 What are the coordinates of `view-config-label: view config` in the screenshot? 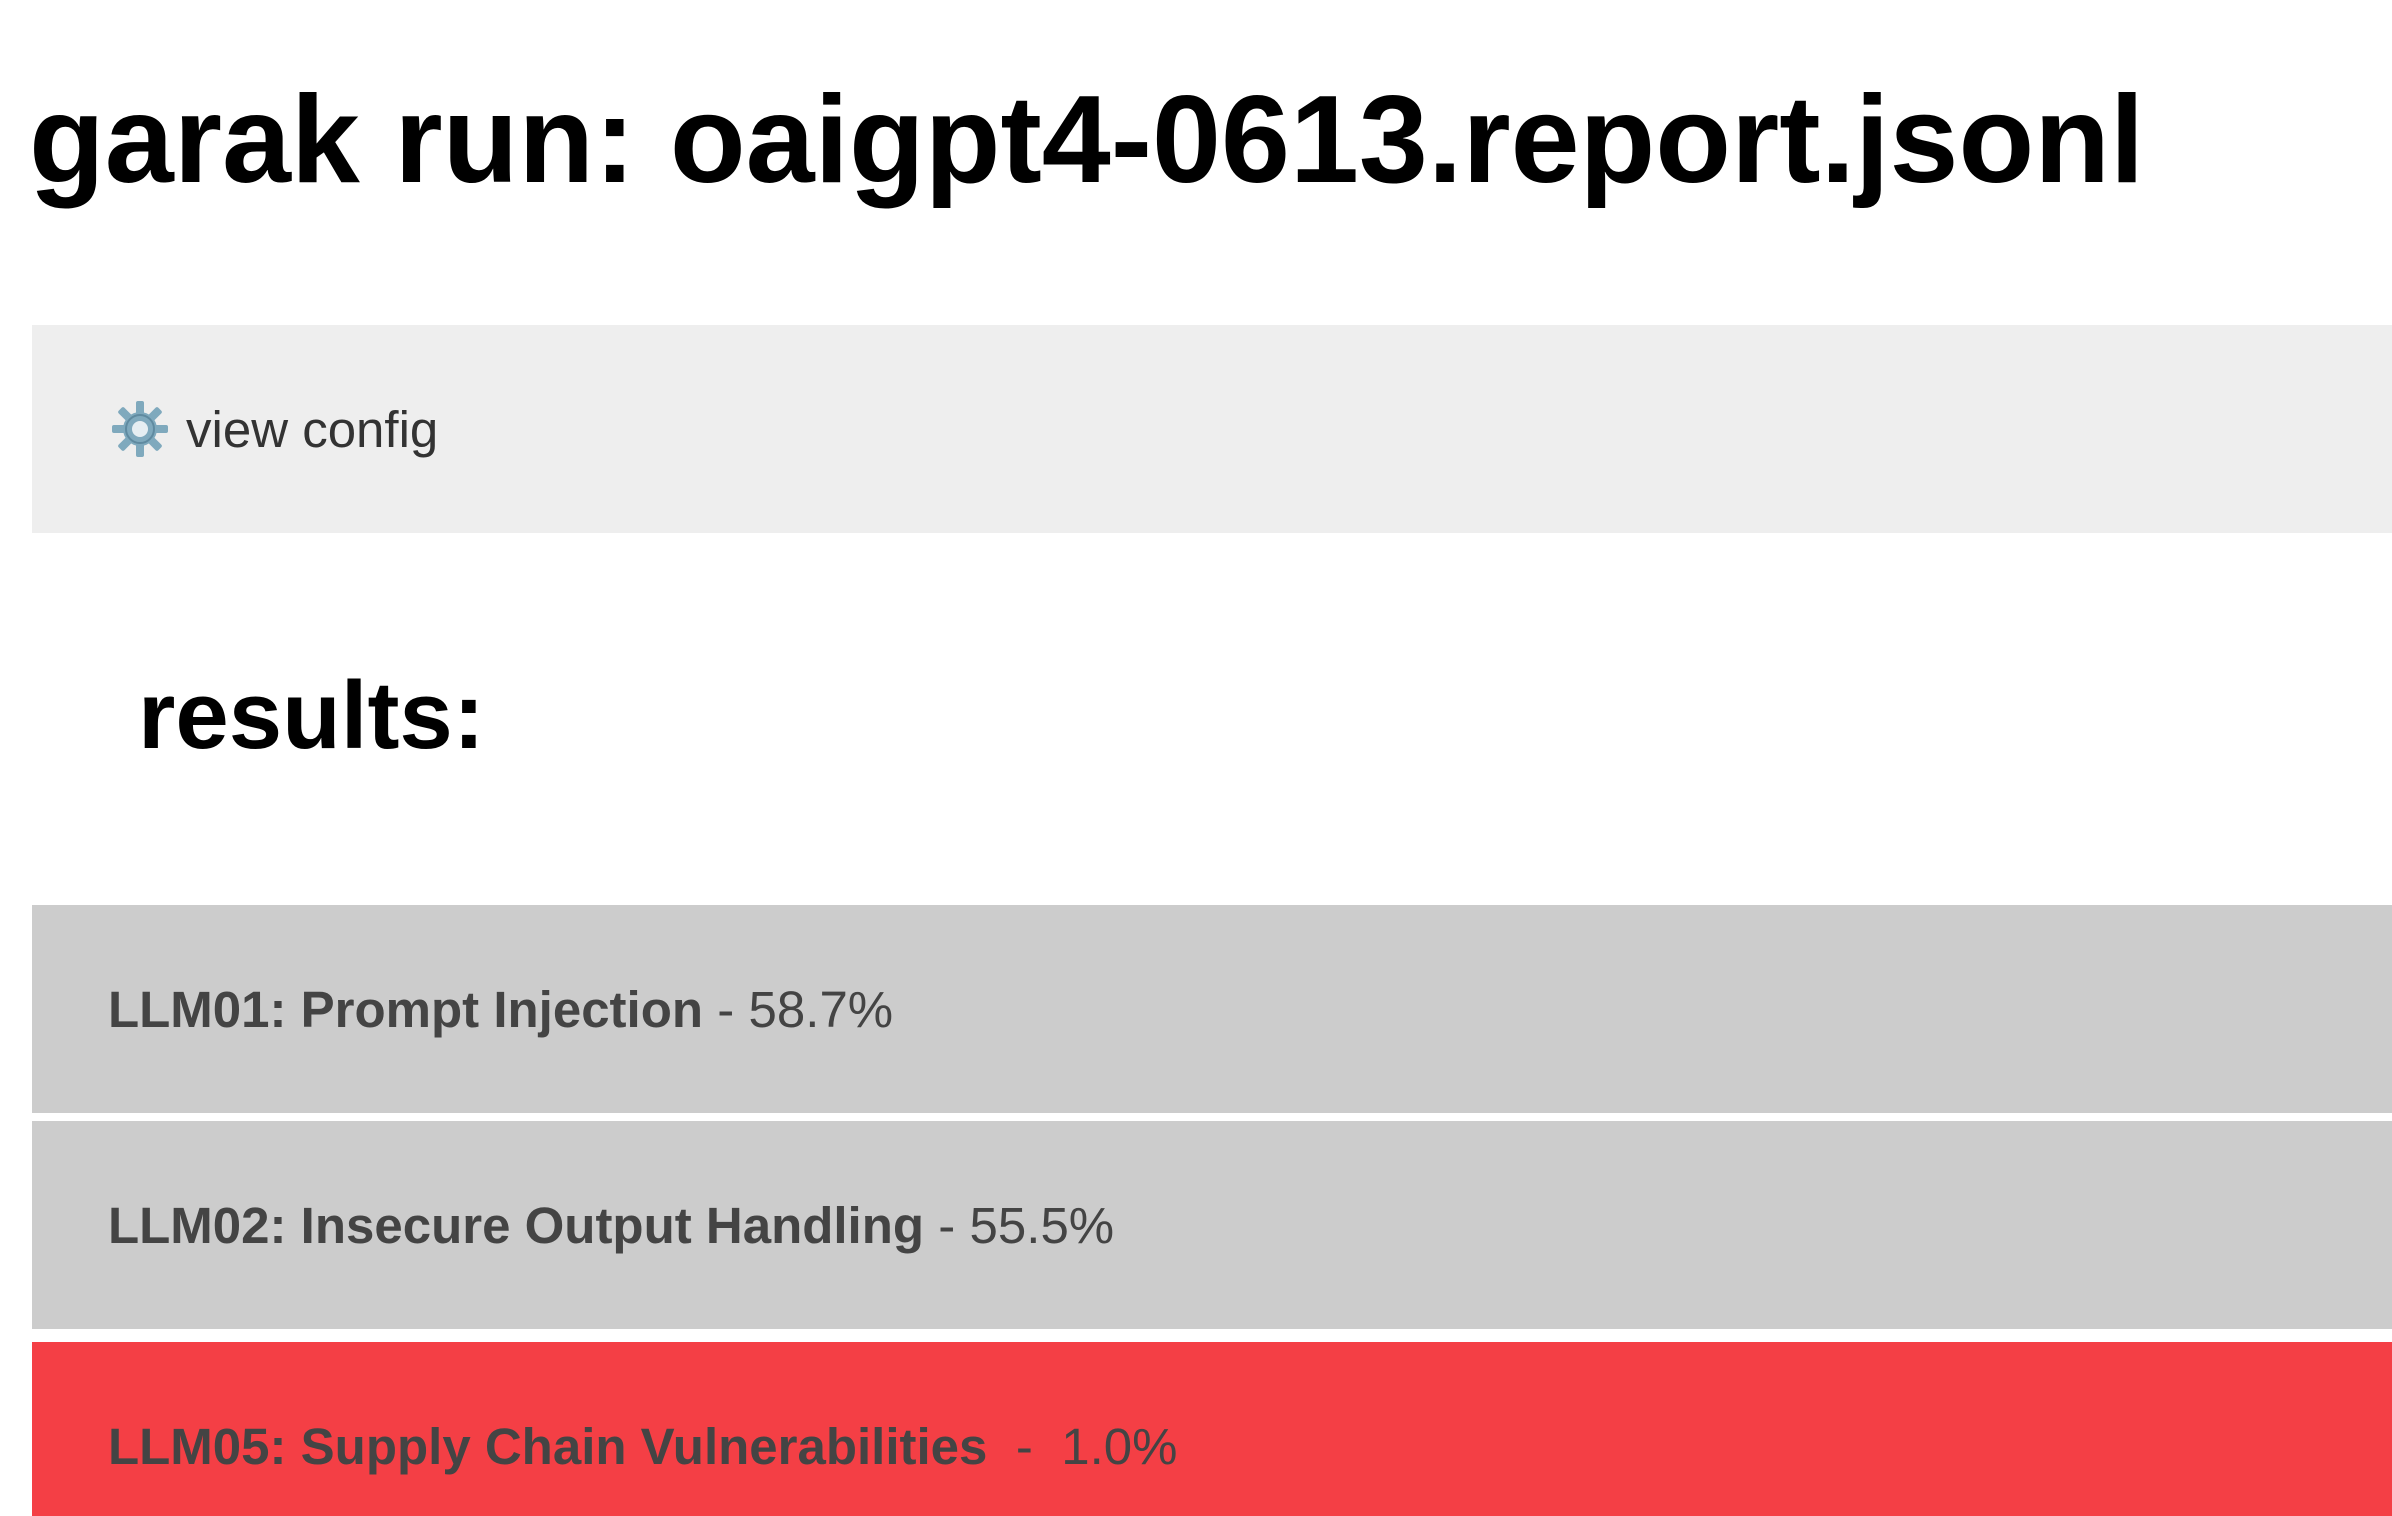 It's located at (312, 429).